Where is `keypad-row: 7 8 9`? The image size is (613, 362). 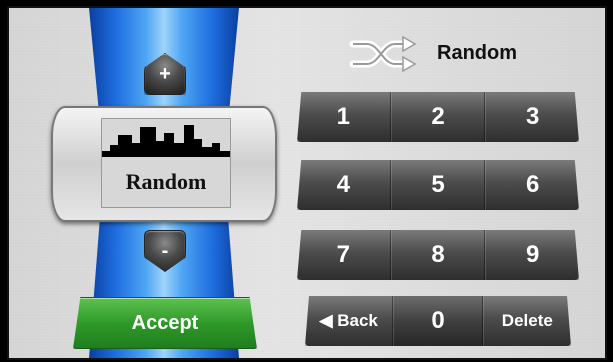 keypad-row: 7 8 9 is located at coordinates (438, 255).